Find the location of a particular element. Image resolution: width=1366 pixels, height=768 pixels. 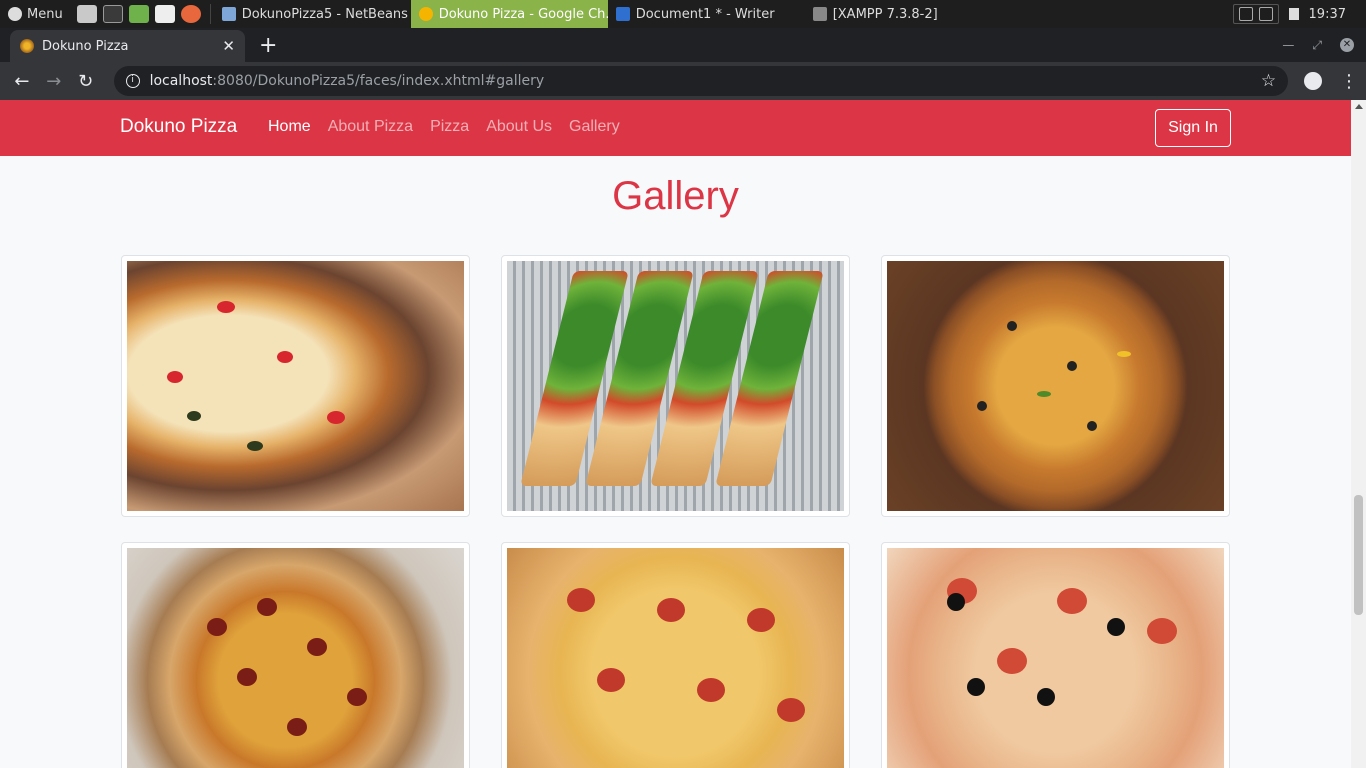

close-window-icon: ✕ is located at coordinates (1347, 45).